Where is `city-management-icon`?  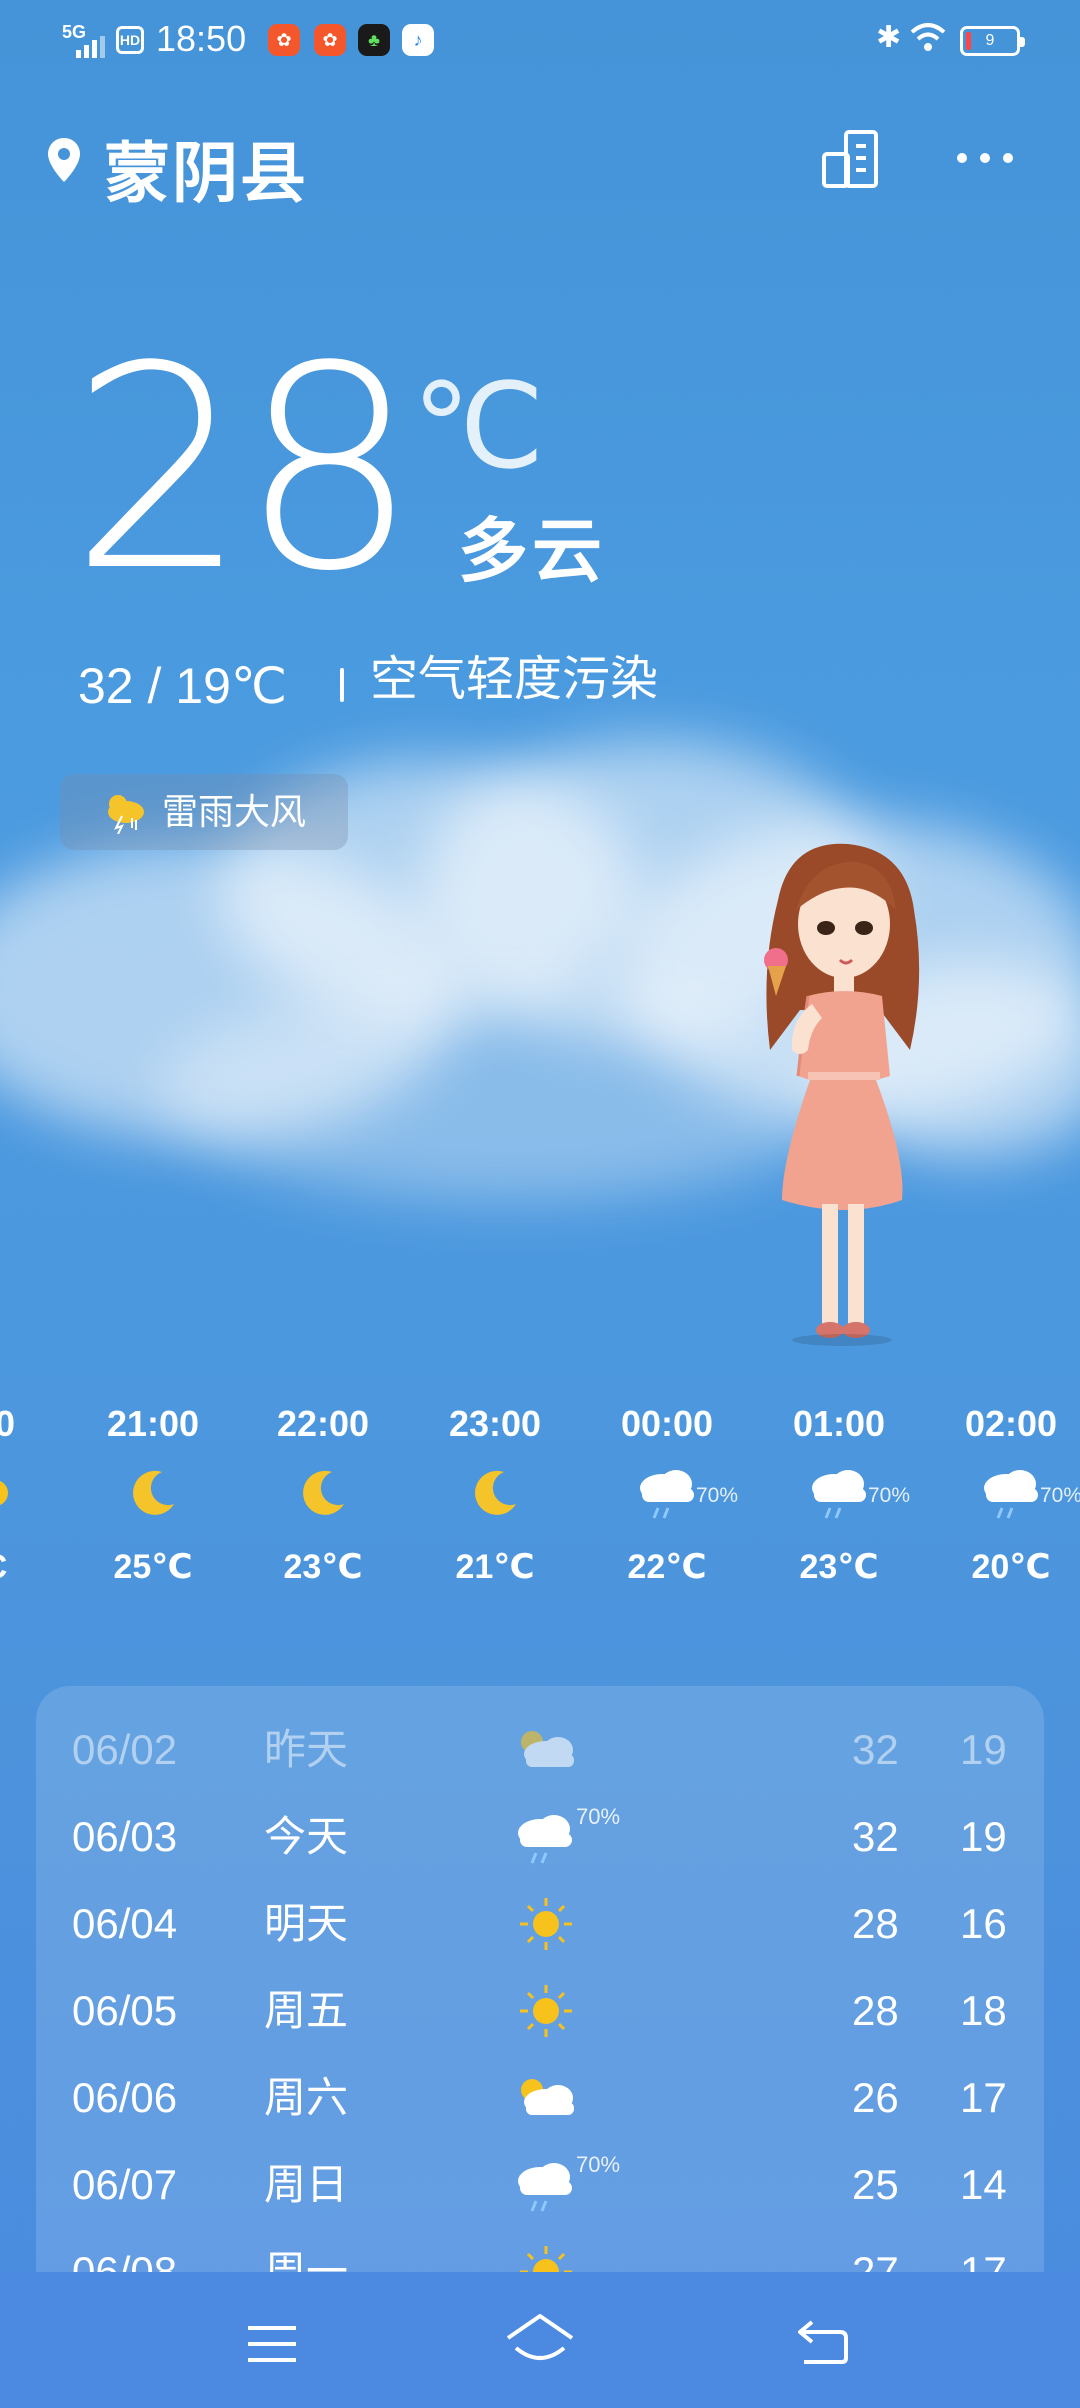
city-management-icon is located at coordinates (851, 159).